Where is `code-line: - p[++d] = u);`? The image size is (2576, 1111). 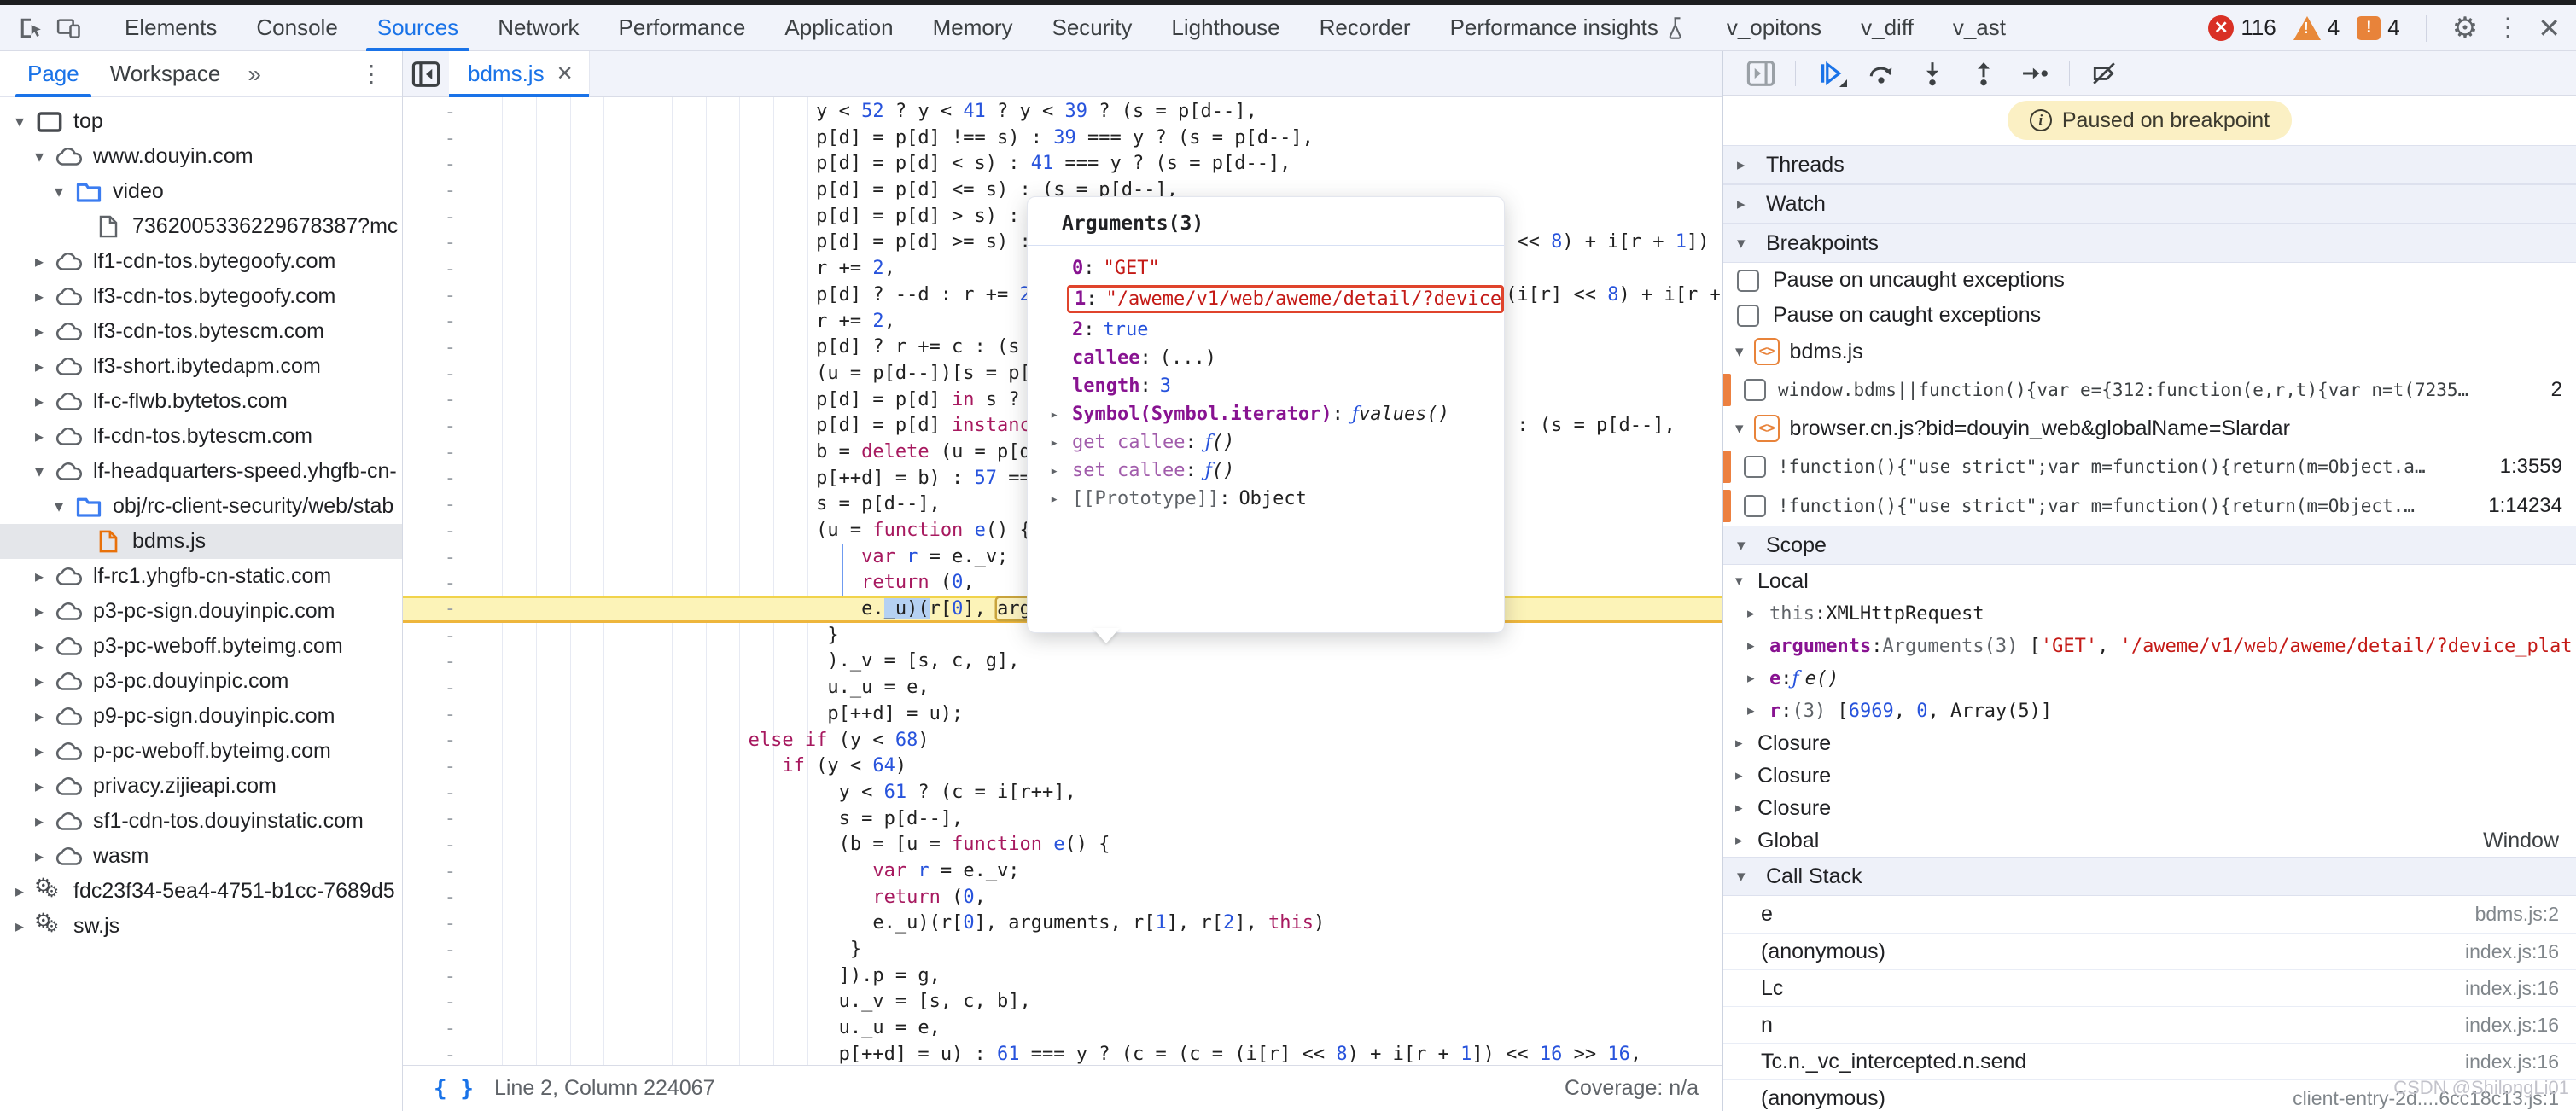 code-line: - p[++d] = u); is located at coordinates (1062, 714).